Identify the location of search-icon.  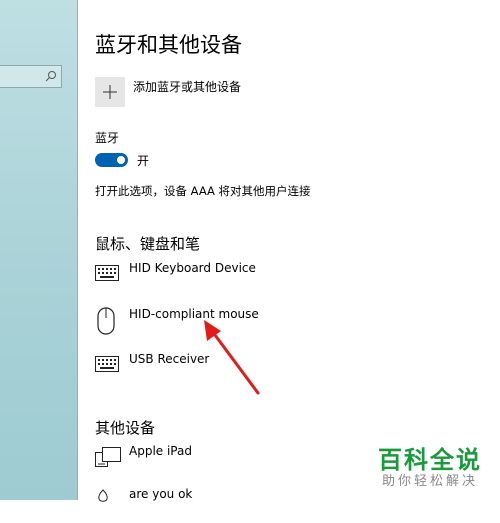
(51, 76).